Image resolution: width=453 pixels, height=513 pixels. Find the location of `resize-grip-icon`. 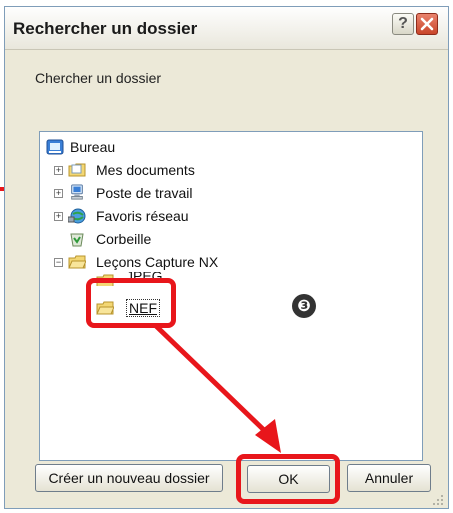

resize-grip-icon is located at coordinates (438, 500).